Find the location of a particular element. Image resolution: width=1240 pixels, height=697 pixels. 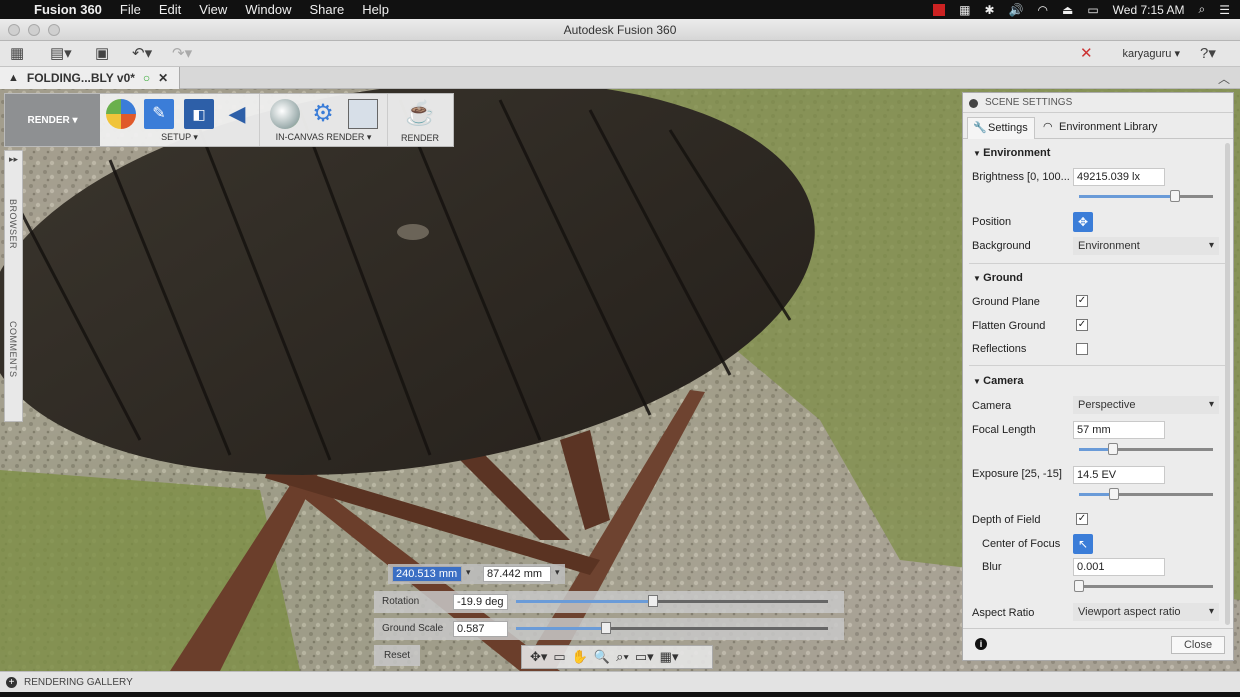

ground-scale-slider-knob is located at coordinates (606, 628).